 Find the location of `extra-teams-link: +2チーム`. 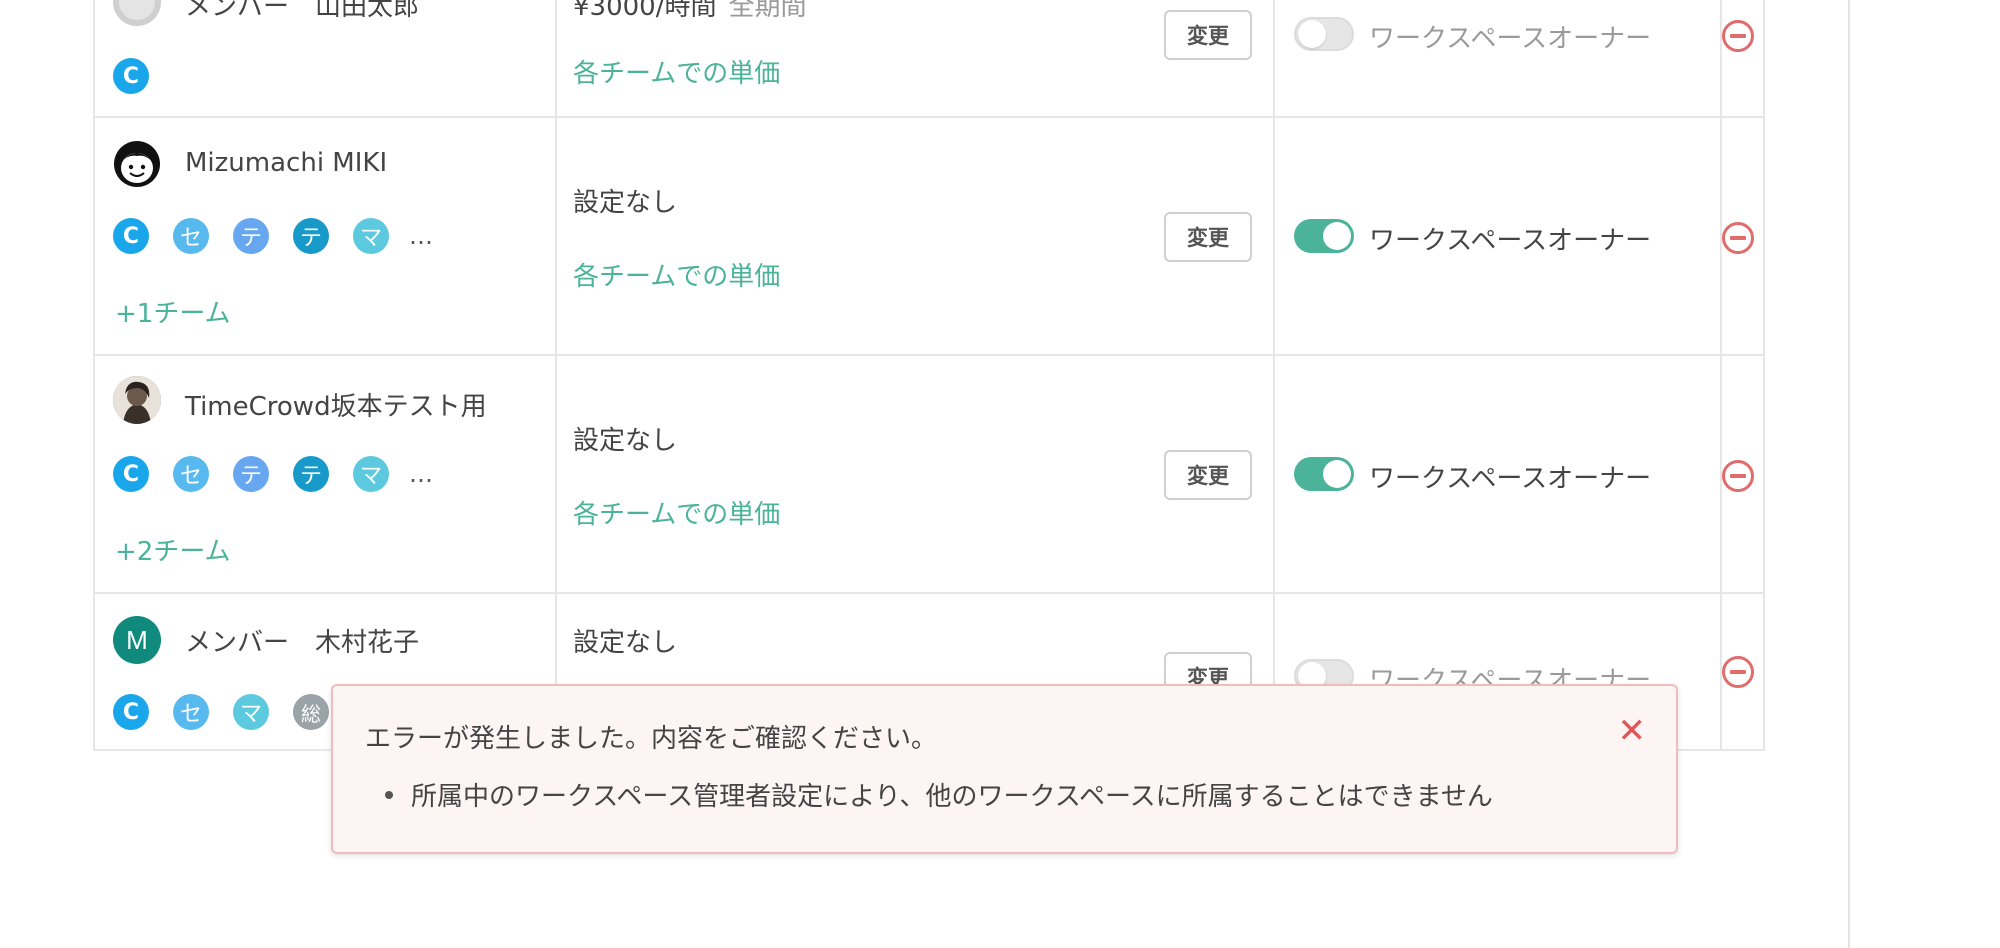

extra-teams-link: +2チーム is located at coordinates (173, 549).